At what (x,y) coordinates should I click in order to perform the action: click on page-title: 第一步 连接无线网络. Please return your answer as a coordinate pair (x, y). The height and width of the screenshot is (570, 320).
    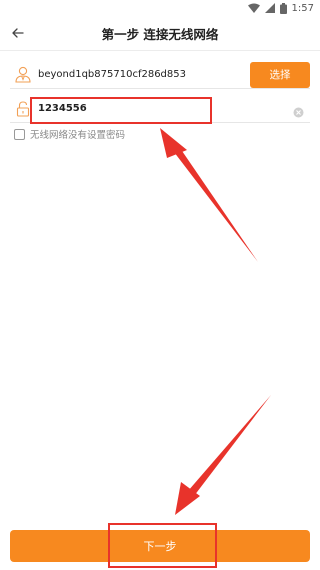
    Looking at the image, I should click on (160, 34).